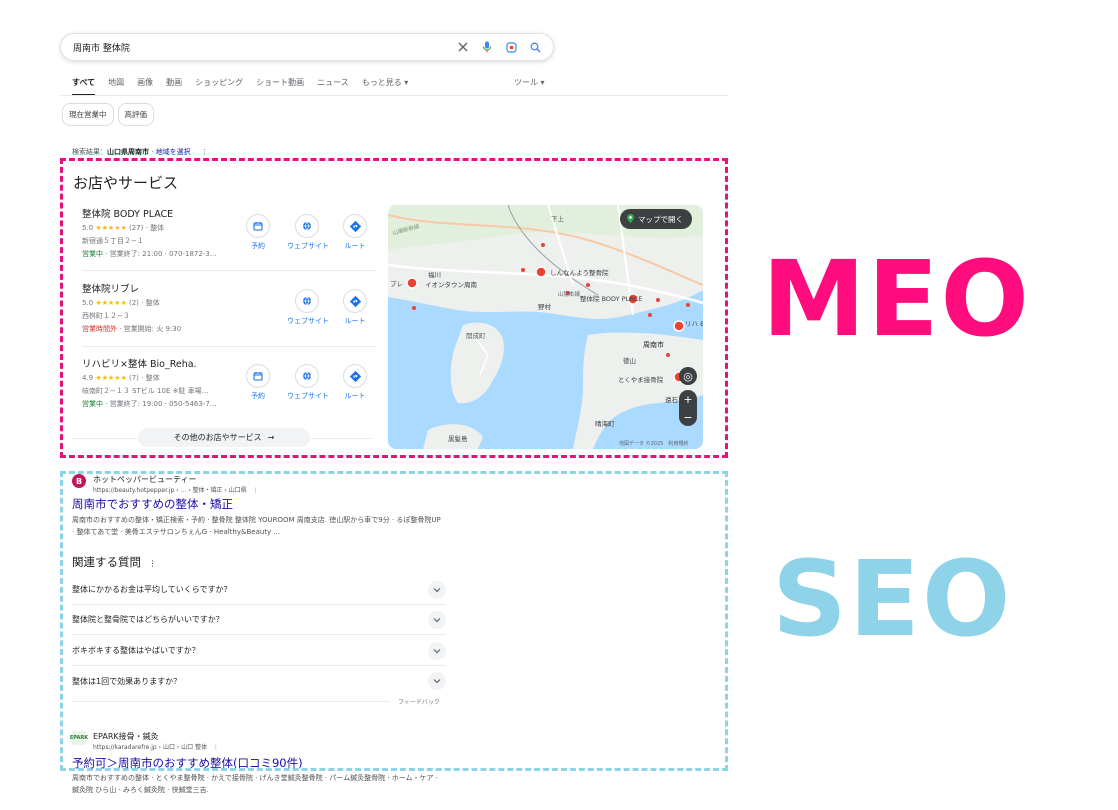  What do you see at coordinates (476, 335) in the screenshot?
I see `map-label: 開成町` at bounding box center [476, 335].